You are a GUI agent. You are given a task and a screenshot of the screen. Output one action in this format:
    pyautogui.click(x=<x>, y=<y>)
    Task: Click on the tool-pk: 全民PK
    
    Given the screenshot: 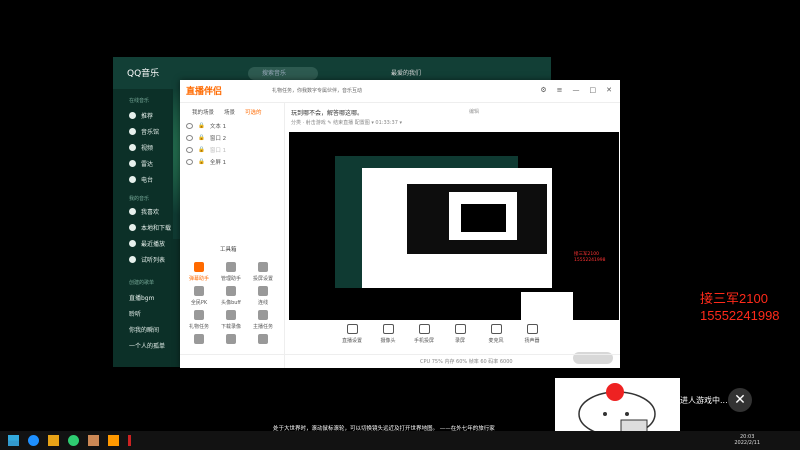 What is the action you would take?
    pyautogui.click(x=199, y=296)
    